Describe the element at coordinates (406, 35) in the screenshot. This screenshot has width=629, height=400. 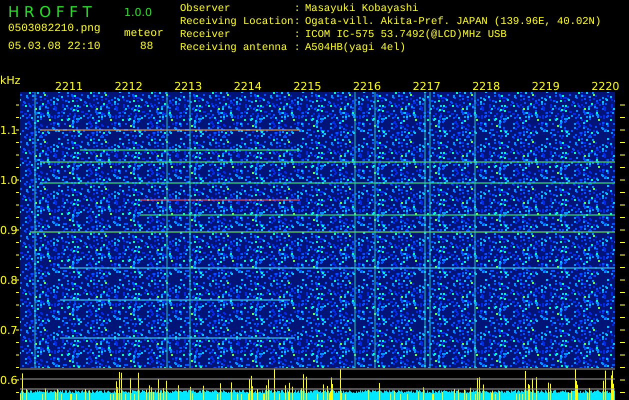
I see `info-value: ICOM IC-575 53.7492(@LCD)MHz USB` at that location.